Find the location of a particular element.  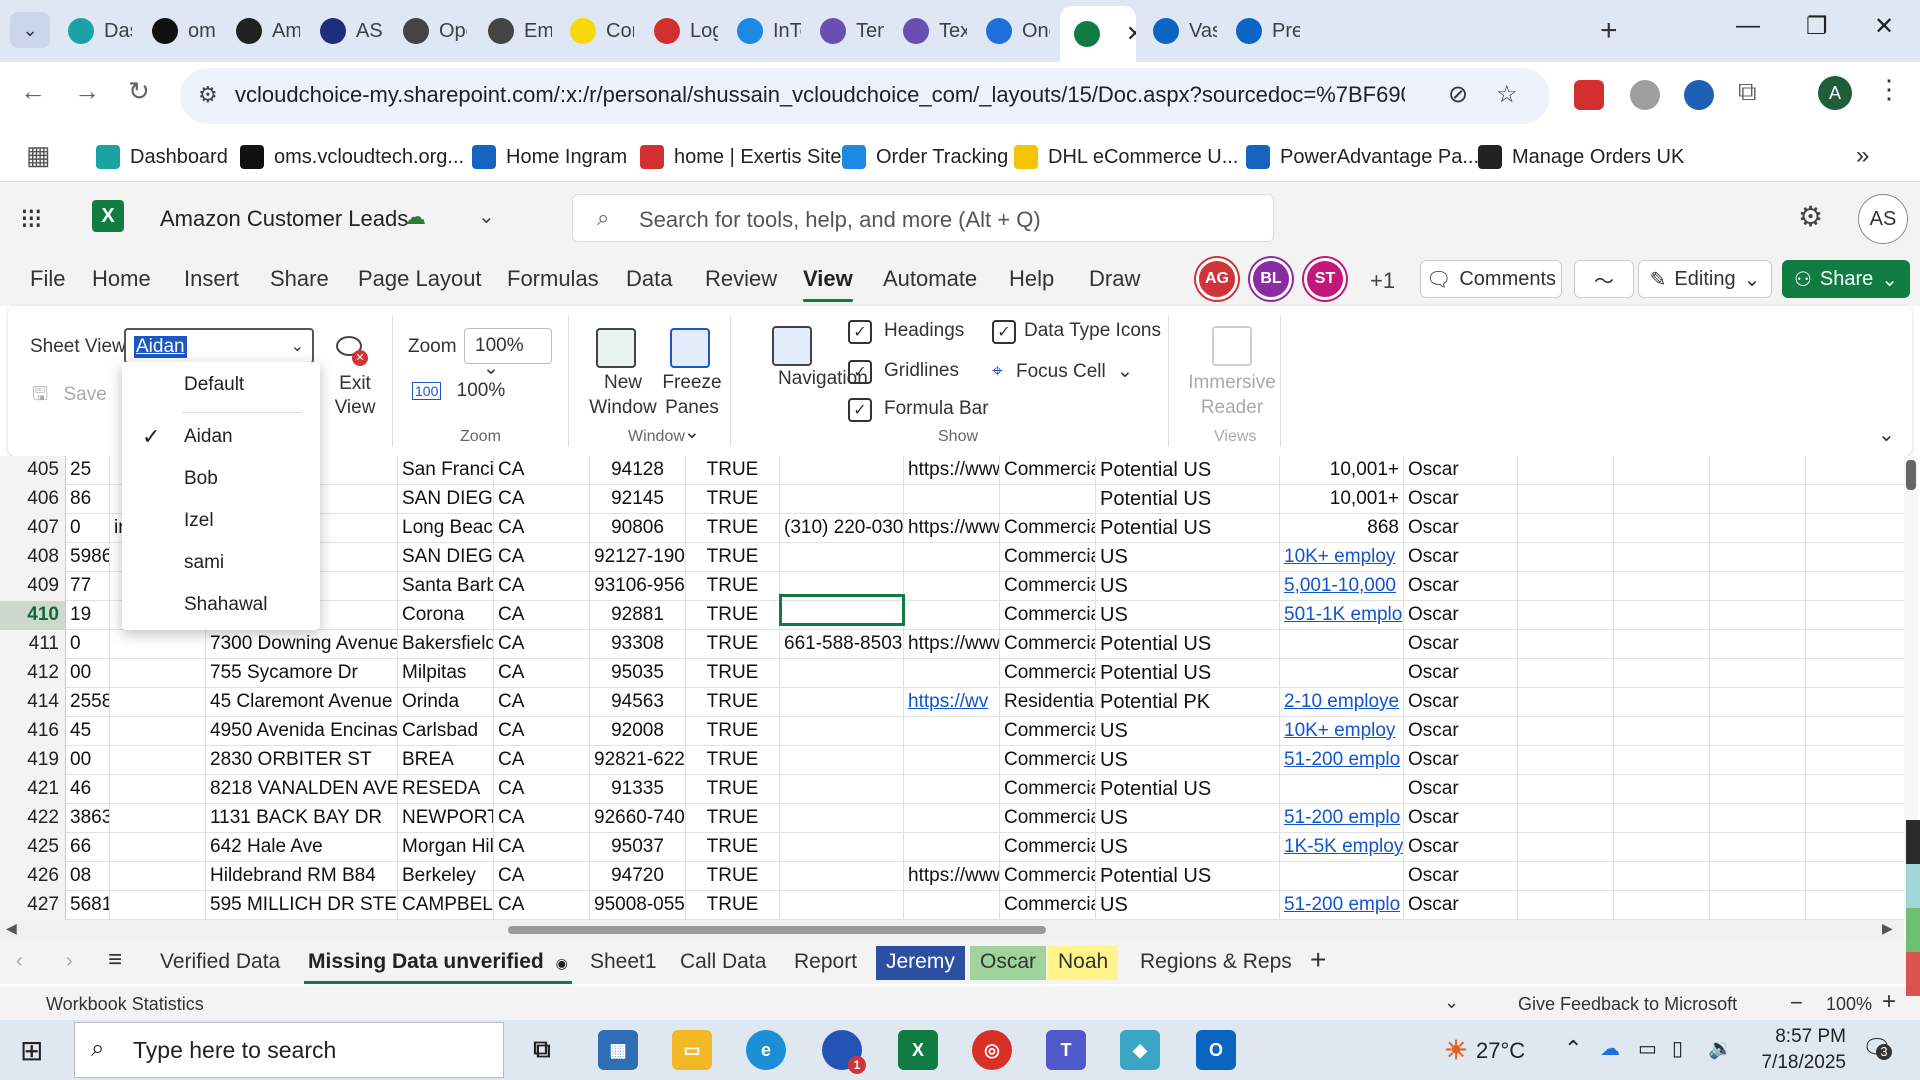

table-cell: 0 is located at coordinates (88, 528).